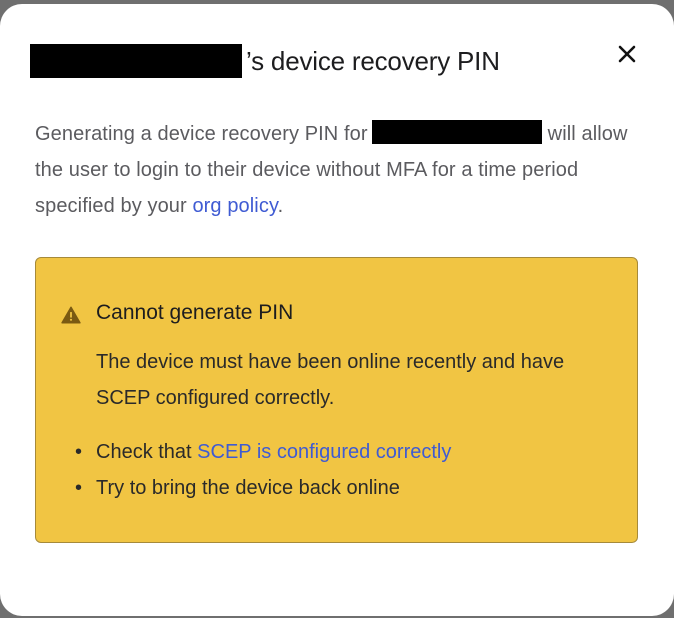 The height and width of the screenshot is (618, 674). What do you see at coordinates (248, 488) in the screenshot?
I see `alert-list-item-text: Try to bring the device back online` at bounding box center [248, 488].